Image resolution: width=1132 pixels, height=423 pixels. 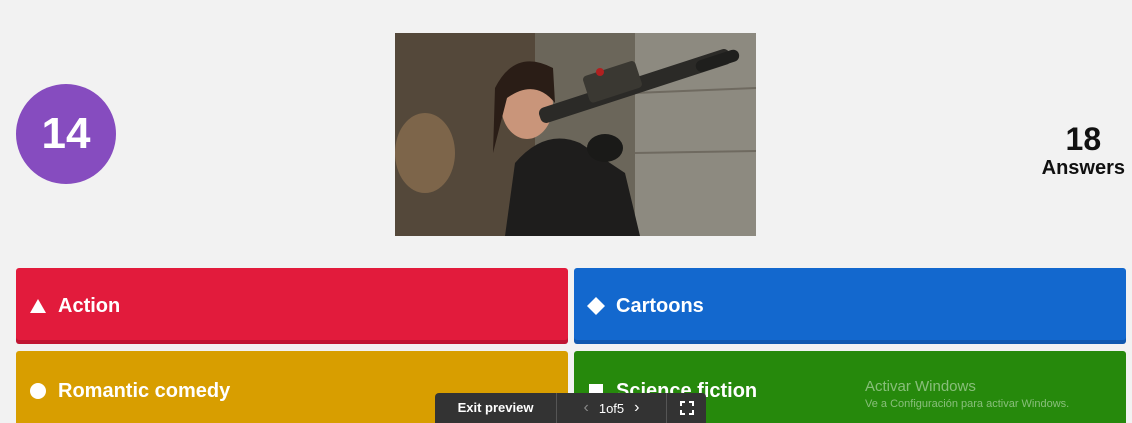 I want to click on chevron-right-icon: ›, so click(x=636, y=408).